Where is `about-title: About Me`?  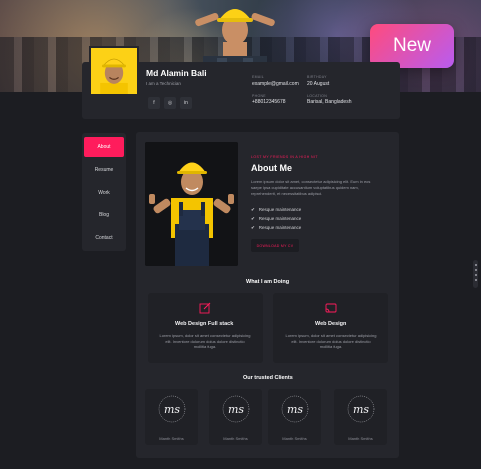
about-title: About Me is located at coordinates (271, 168).